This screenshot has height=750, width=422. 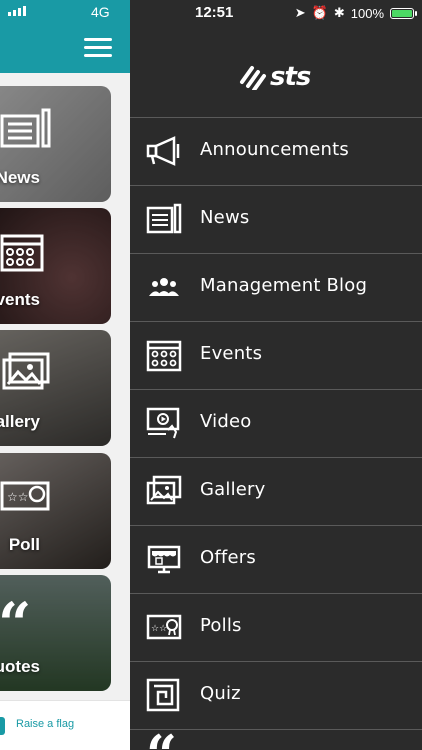 What do you see at coordinates (98, 48) in the screenshot?
I see `hamburger-menu-icon` at bounding box center [98, 48].